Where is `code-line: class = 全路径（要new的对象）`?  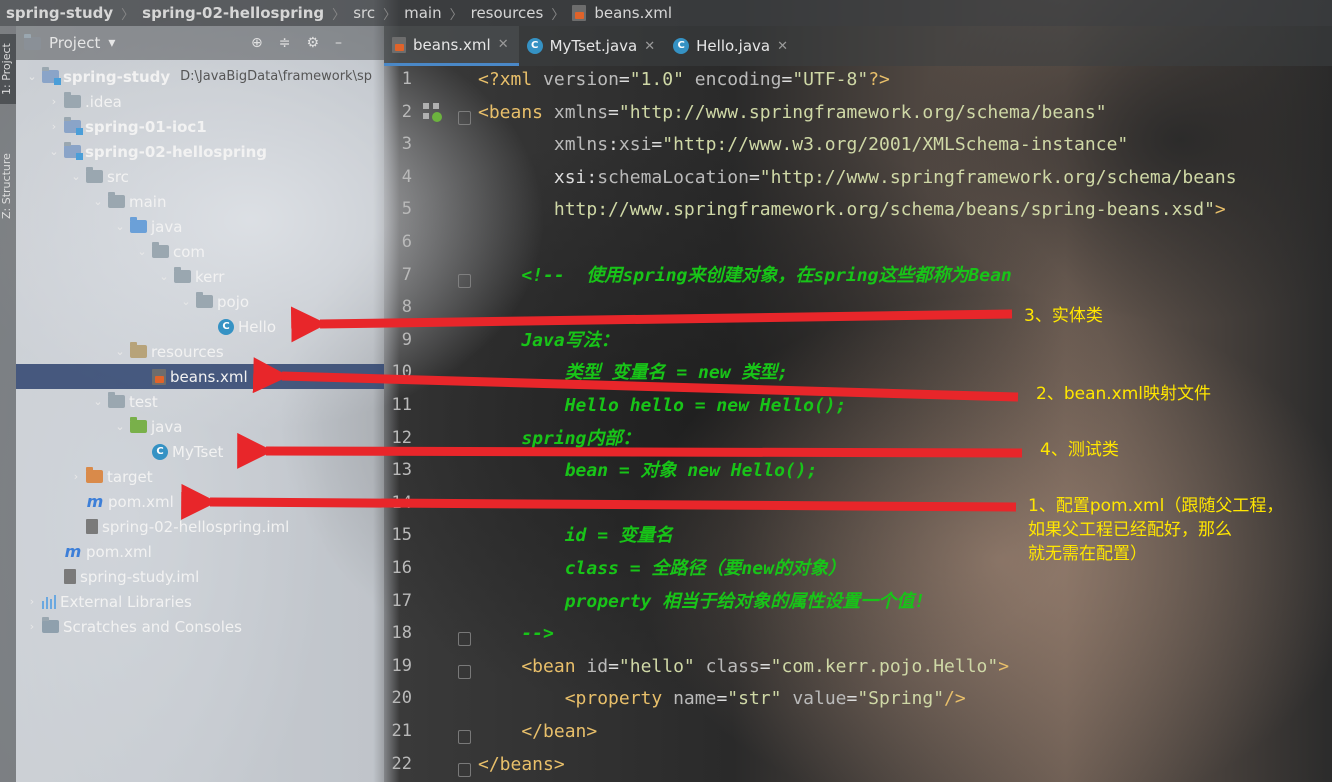
code-line: class = 全路径（要new的对象） is located at coordinates (662, 569).